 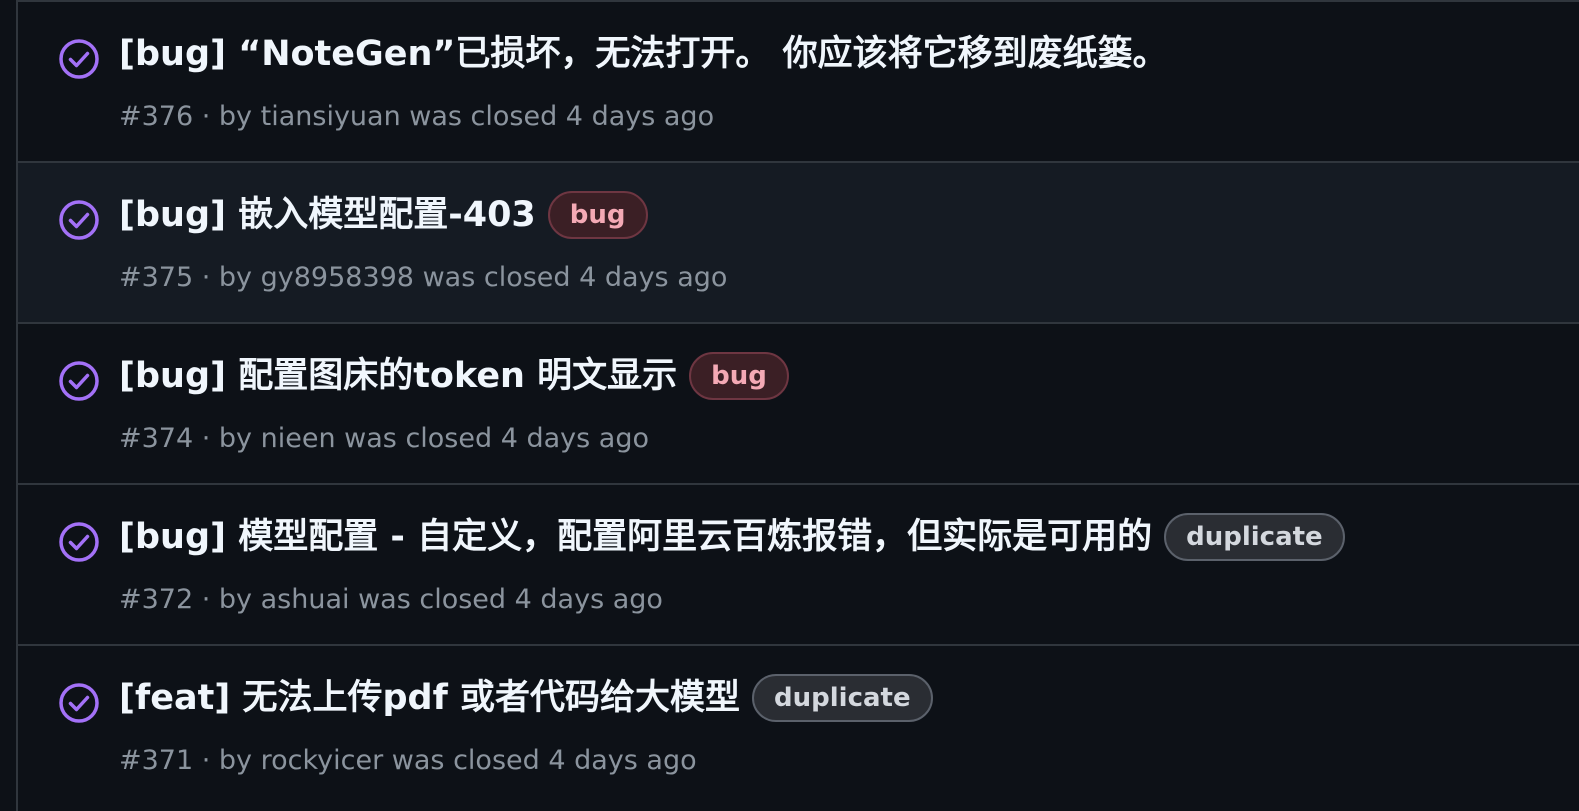 What do you see at coordinates (337, 277) in the screenshot?
I see `issue-author-link: gy8958398` at bounding box center [337, 277].